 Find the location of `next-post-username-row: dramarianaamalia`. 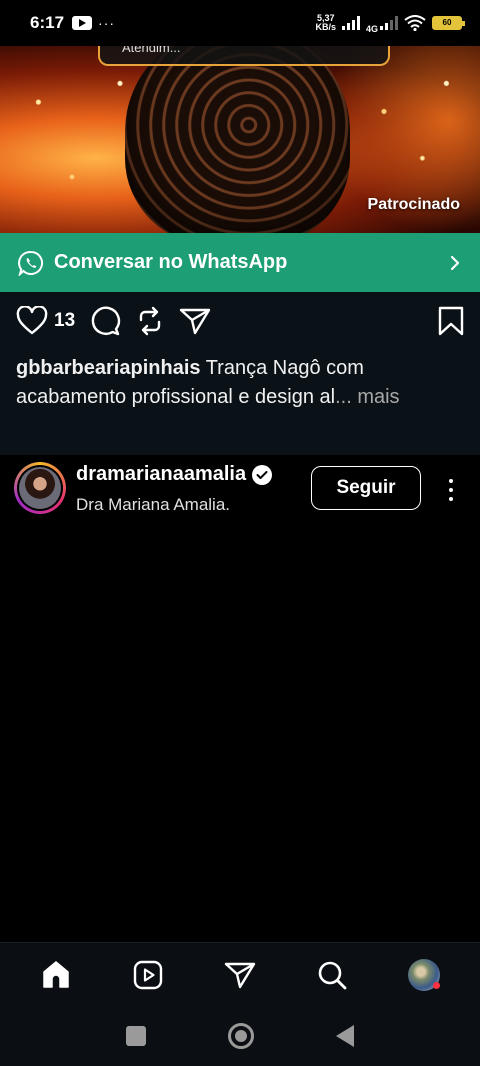

next-post-username-row: dramarianaamalia is located at coordinates (174, 474).